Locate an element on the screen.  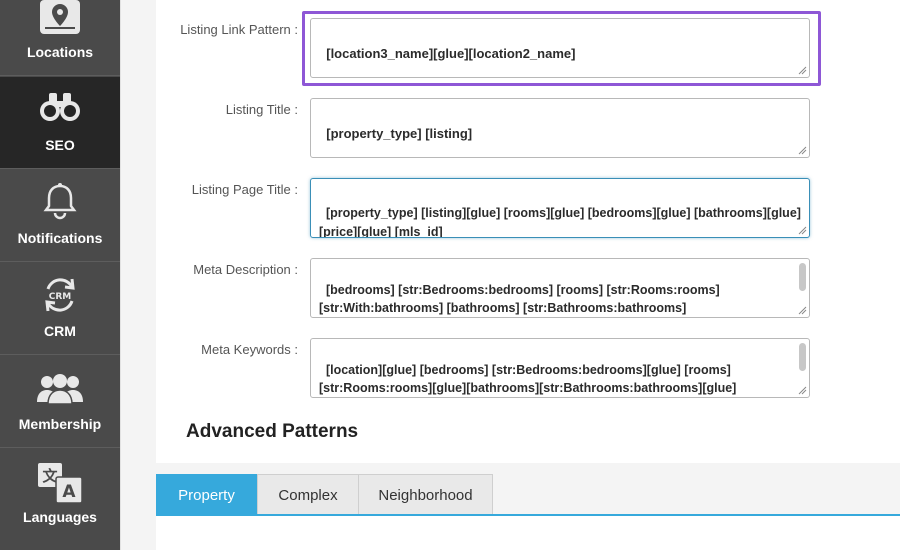
svg-text: A is located at coordinates (69, 492).